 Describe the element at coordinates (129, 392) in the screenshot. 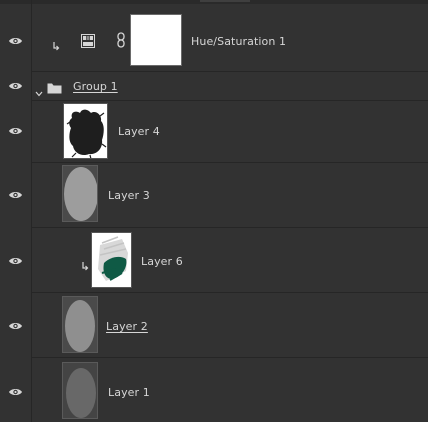

I see `layer-name: Layer 1` at that location.